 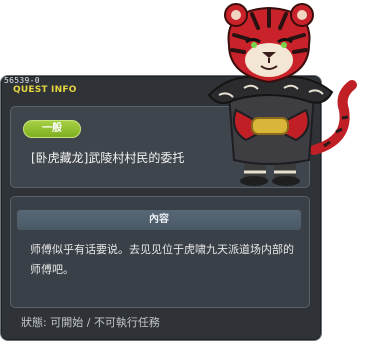 I want to click on category-badge: 一般, so click(x=52, y=129).